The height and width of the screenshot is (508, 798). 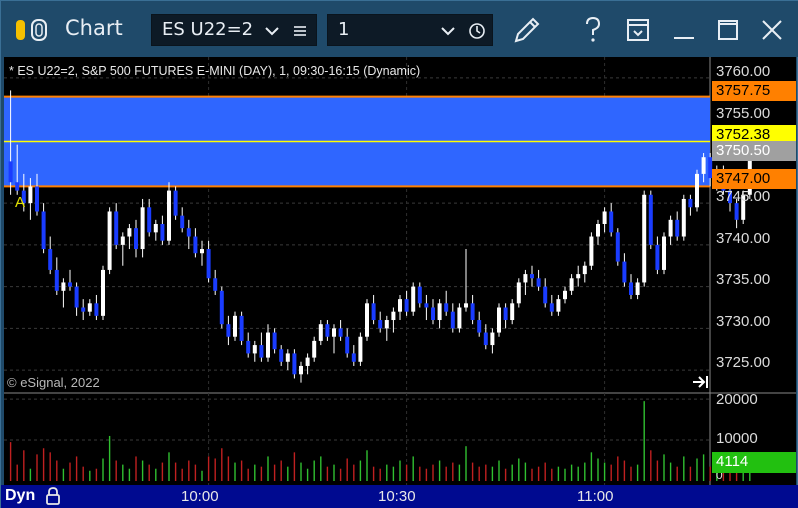 What do you see at coordinates (53, 382) in the screenshot?
I see `copyright-label: © eSignal, 2022` at bounding box center [53, 382].